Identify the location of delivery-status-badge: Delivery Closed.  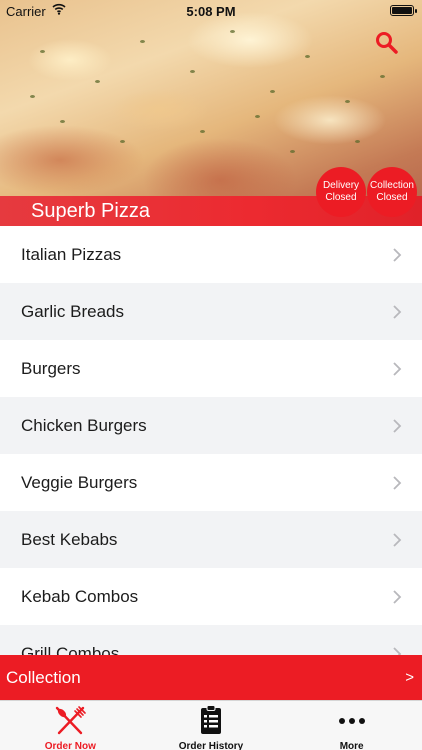
(341, 192).